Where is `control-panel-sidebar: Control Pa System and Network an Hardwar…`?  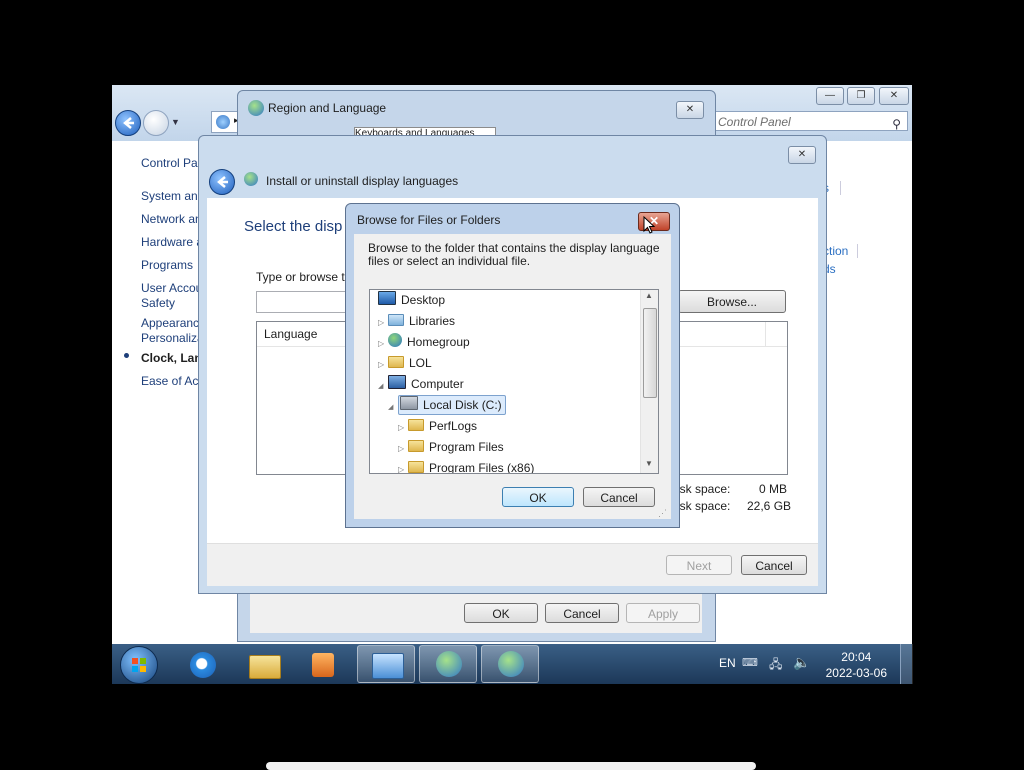 control-panel-sidebar: Control Pa System and Network an Hardwar… is located at coordinates (160, 393).